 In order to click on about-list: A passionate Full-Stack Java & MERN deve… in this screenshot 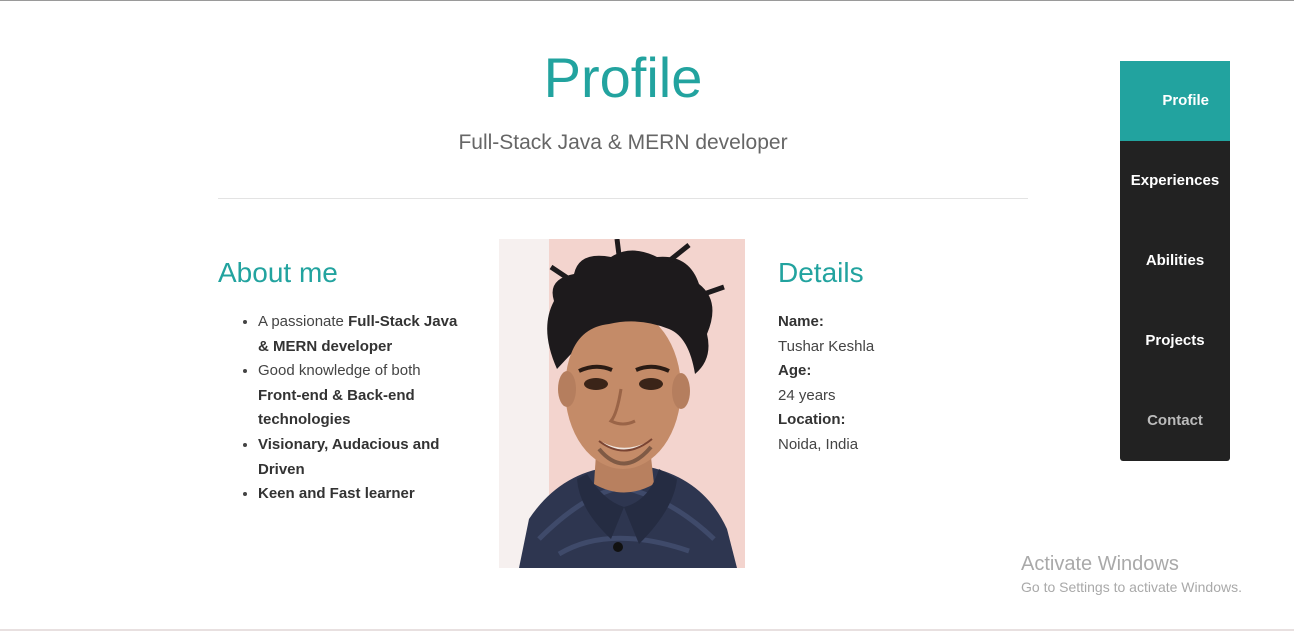, I will do `click(352, 408)`.